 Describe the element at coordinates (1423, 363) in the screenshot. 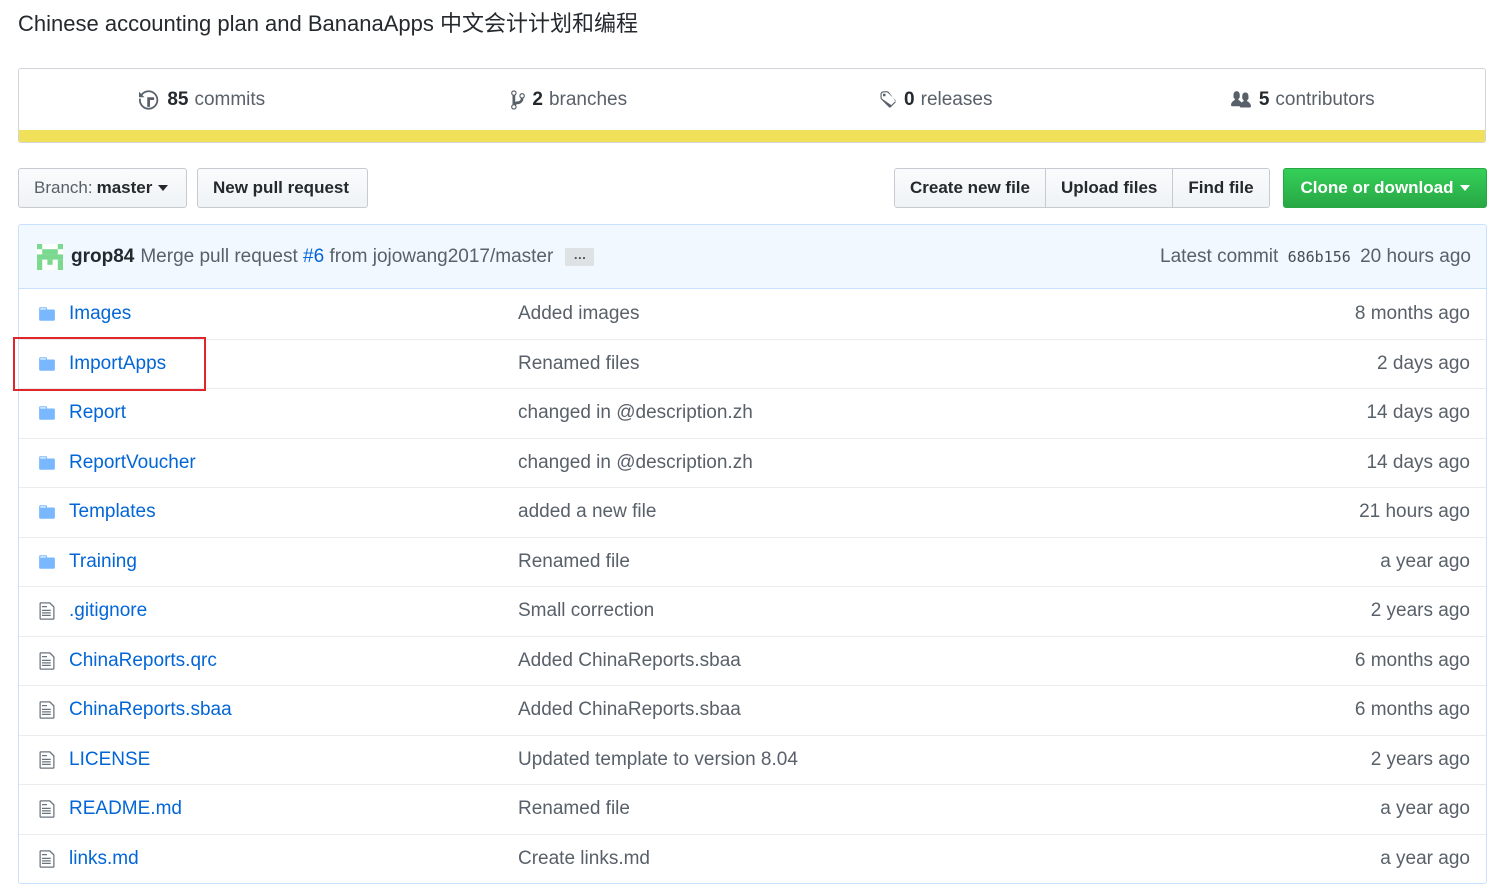

I see `file-age: 2 days ago` at that location.